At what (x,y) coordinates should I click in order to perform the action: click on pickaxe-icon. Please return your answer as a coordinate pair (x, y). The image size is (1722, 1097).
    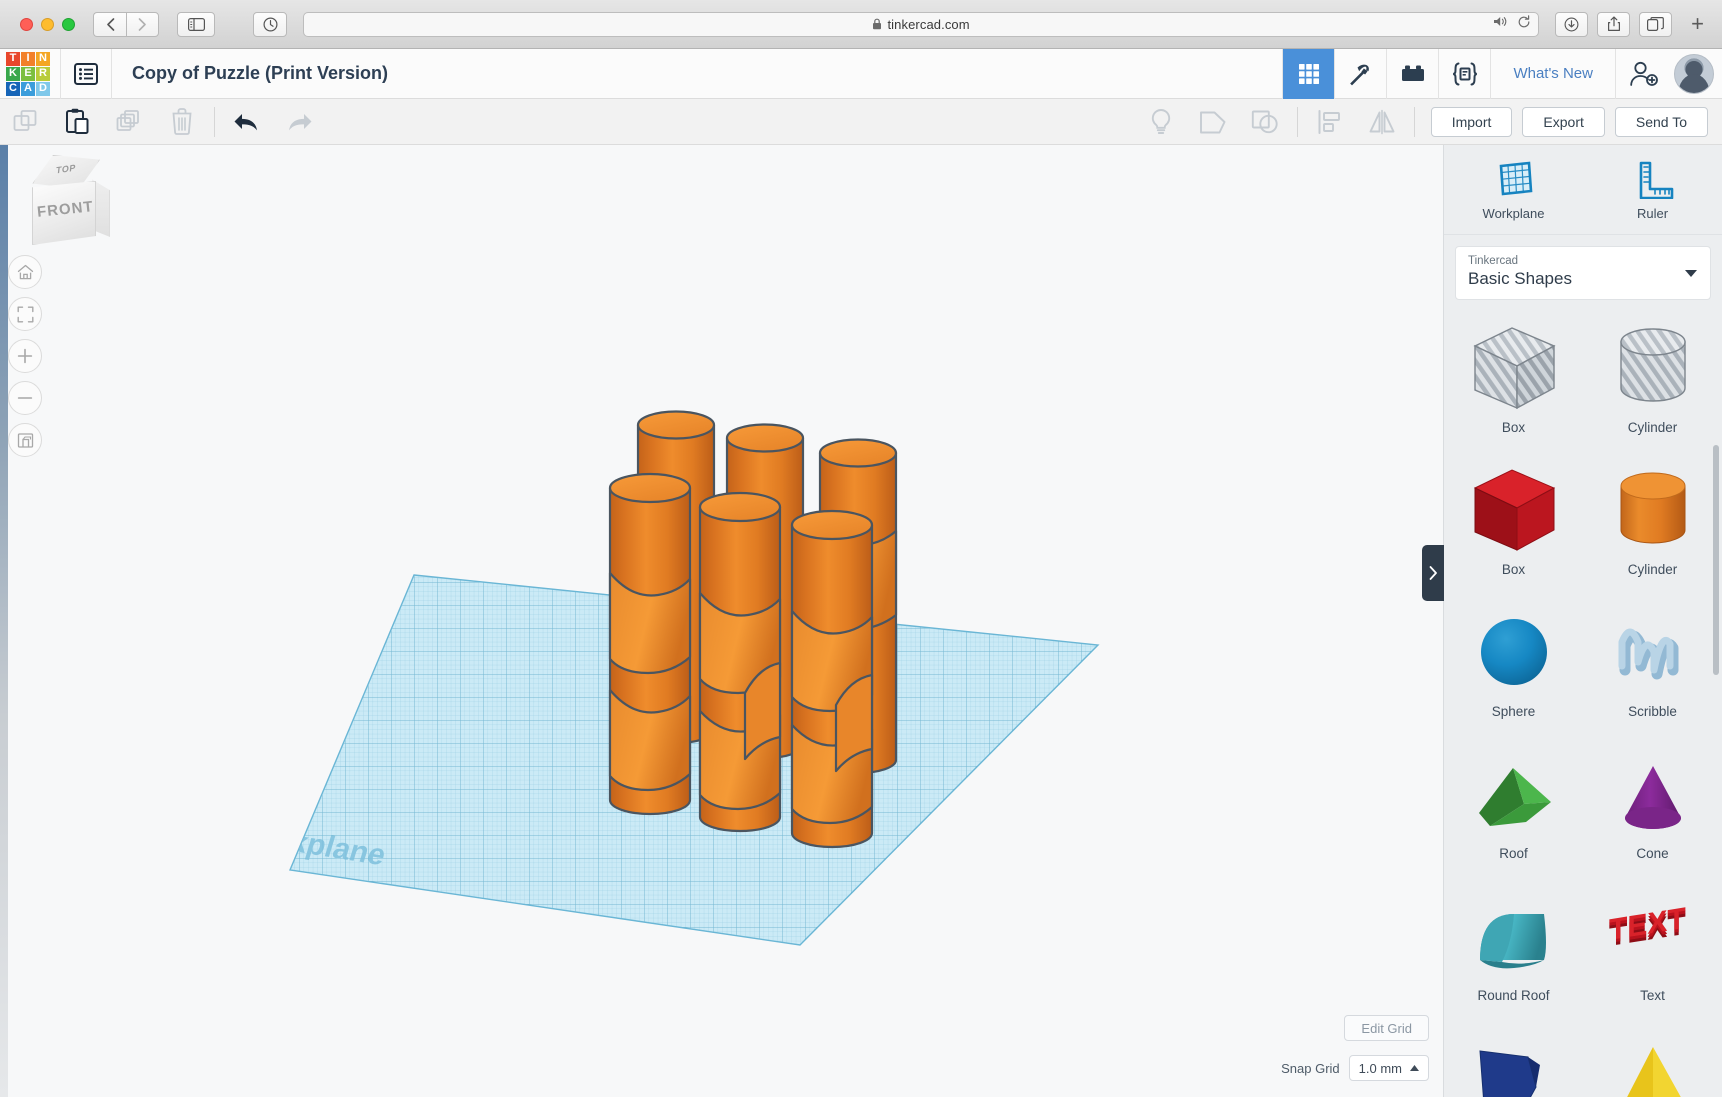
    Looking at the image, I should click on (1359, 74).